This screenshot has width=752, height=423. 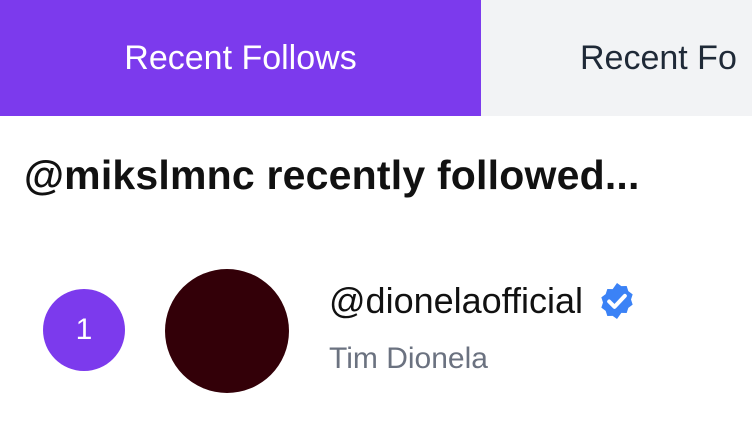 I want to click on avatar, so click(x=227, y=331).